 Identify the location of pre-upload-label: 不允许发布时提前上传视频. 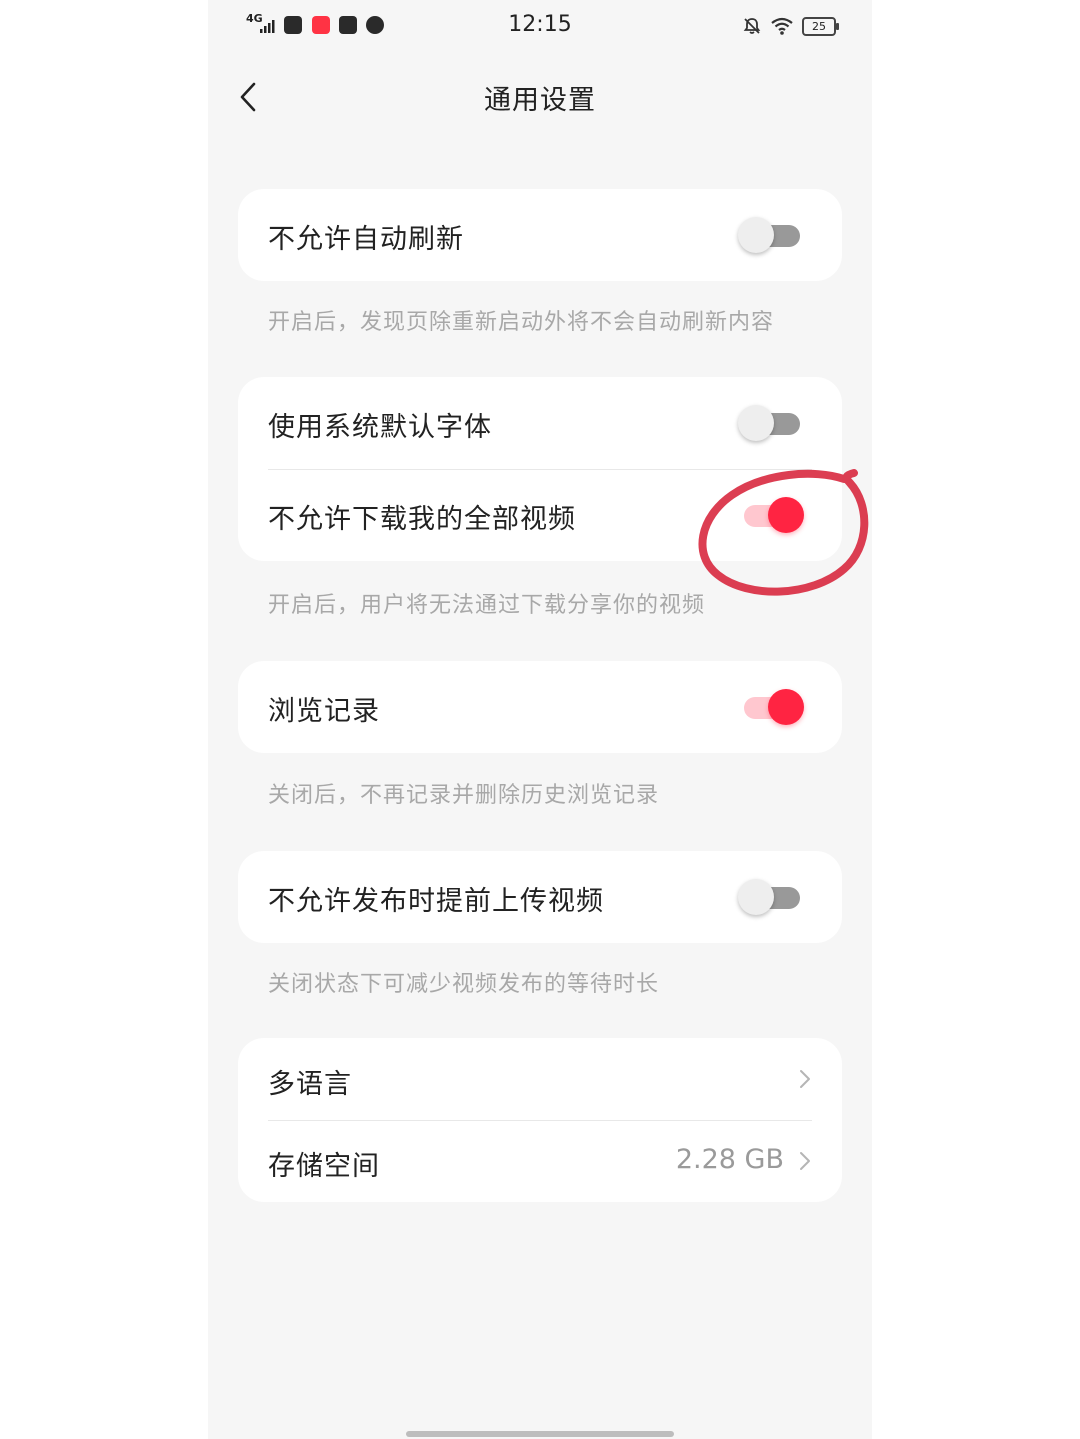
(436, 901).